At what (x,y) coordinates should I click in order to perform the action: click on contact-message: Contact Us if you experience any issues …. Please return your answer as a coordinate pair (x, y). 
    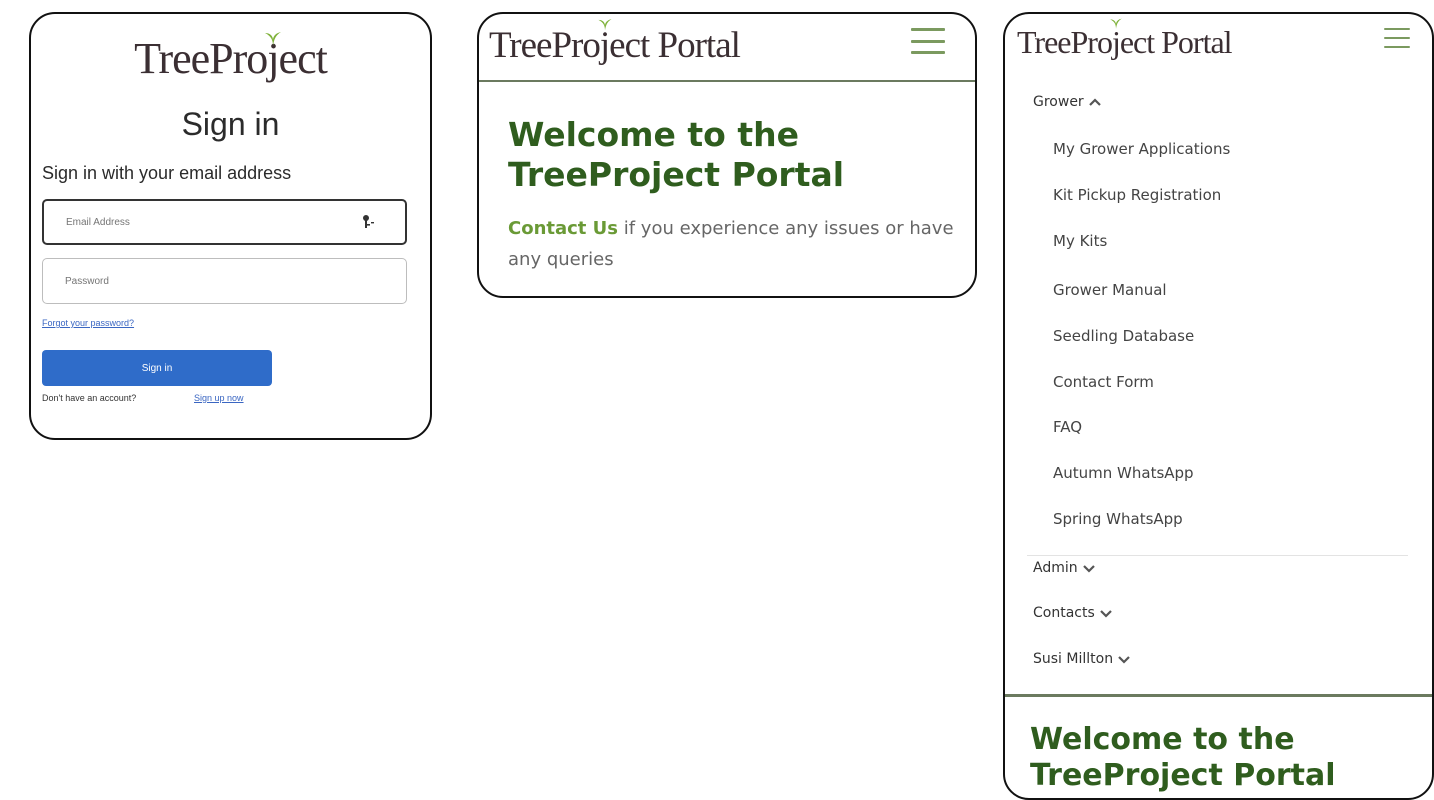
    Looking at the image, I should click on (731, 244).